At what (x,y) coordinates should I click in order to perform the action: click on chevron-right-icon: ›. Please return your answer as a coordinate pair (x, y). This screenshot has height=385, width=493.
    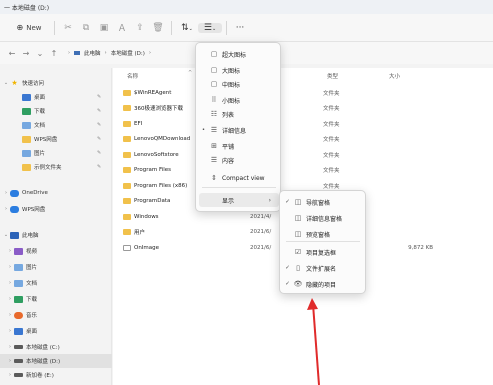
    Looking at the image, I should click on (69, 53).